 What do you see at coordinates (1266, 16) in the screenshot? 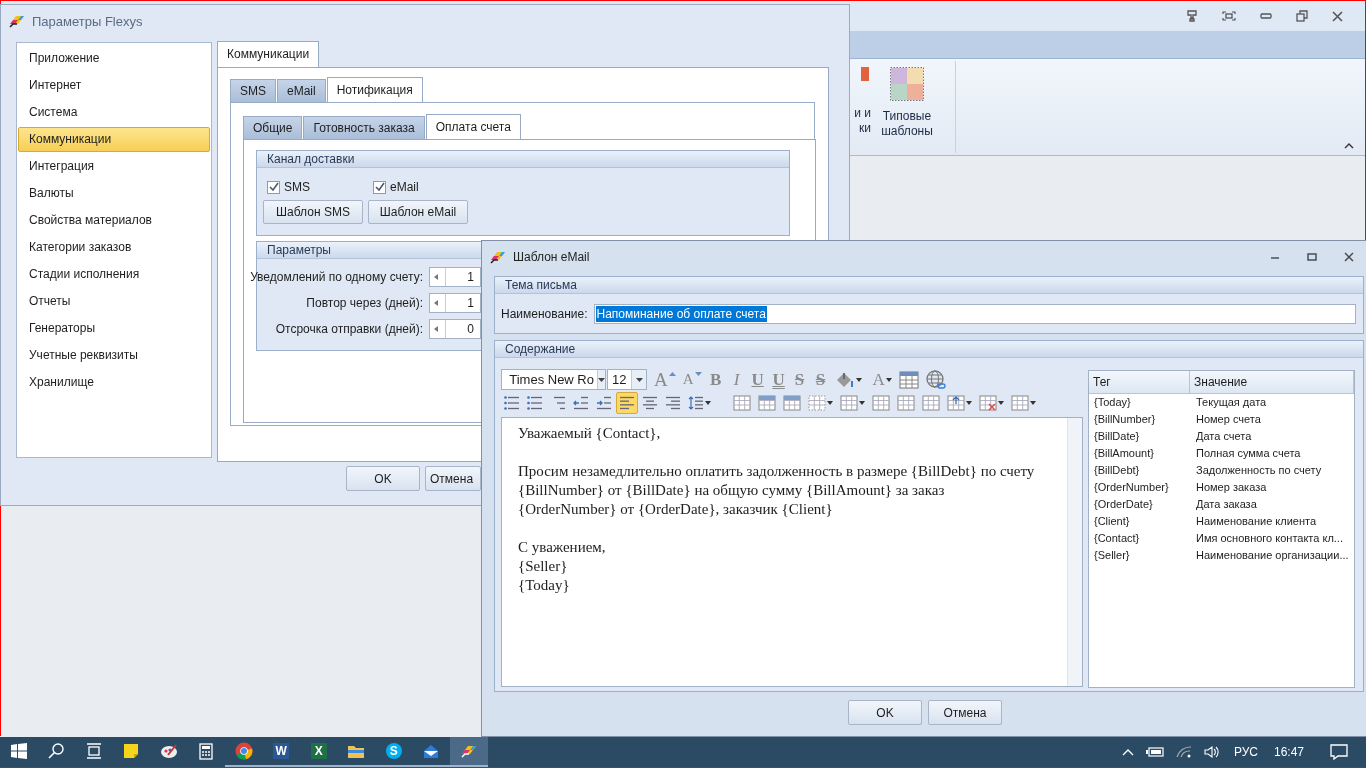
I see `minimize-icon` at bounding box center [1266, 16].